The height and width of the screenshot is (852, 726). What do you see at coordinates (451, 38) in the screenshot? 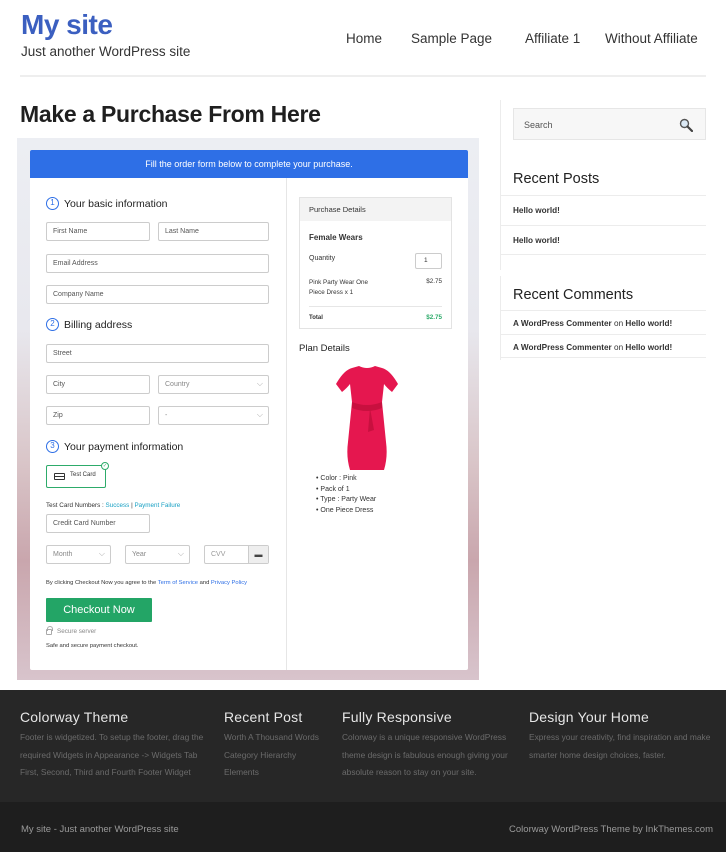
I see `nav-sample-page: Sample Page` at bounding box center [451, 38].